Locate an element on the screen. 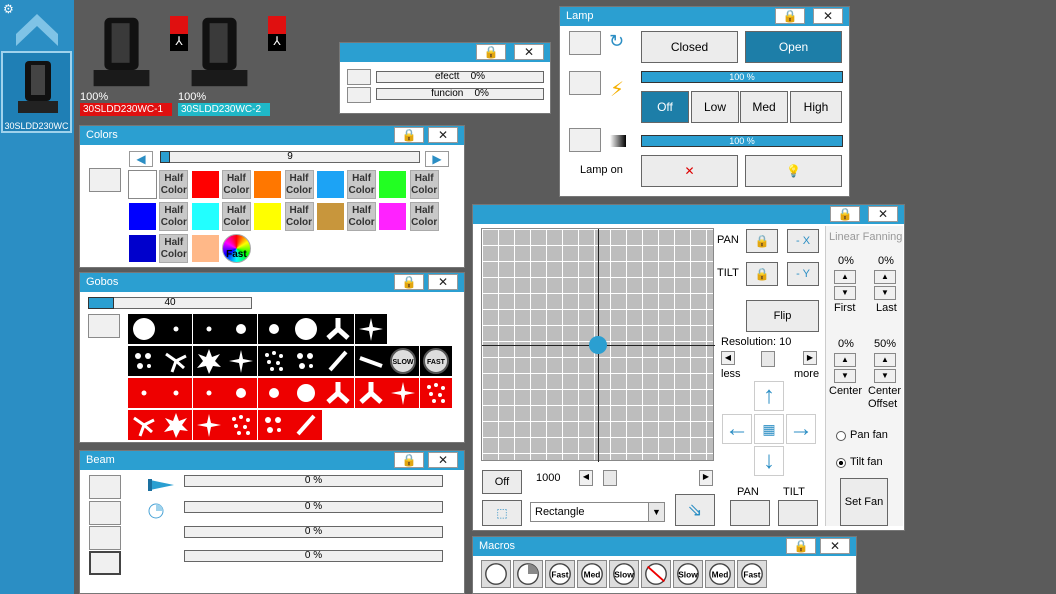 This screenshot has height=594, width=1056. prev-arrow-icon: ◀ is located at coordinates (141, 159).